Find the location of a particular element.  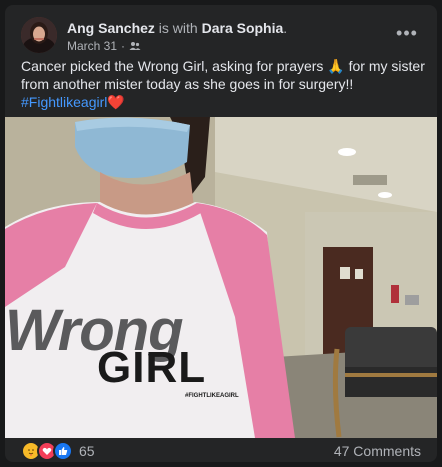

more-options-button: ••• is located at coordinates (407, 33).